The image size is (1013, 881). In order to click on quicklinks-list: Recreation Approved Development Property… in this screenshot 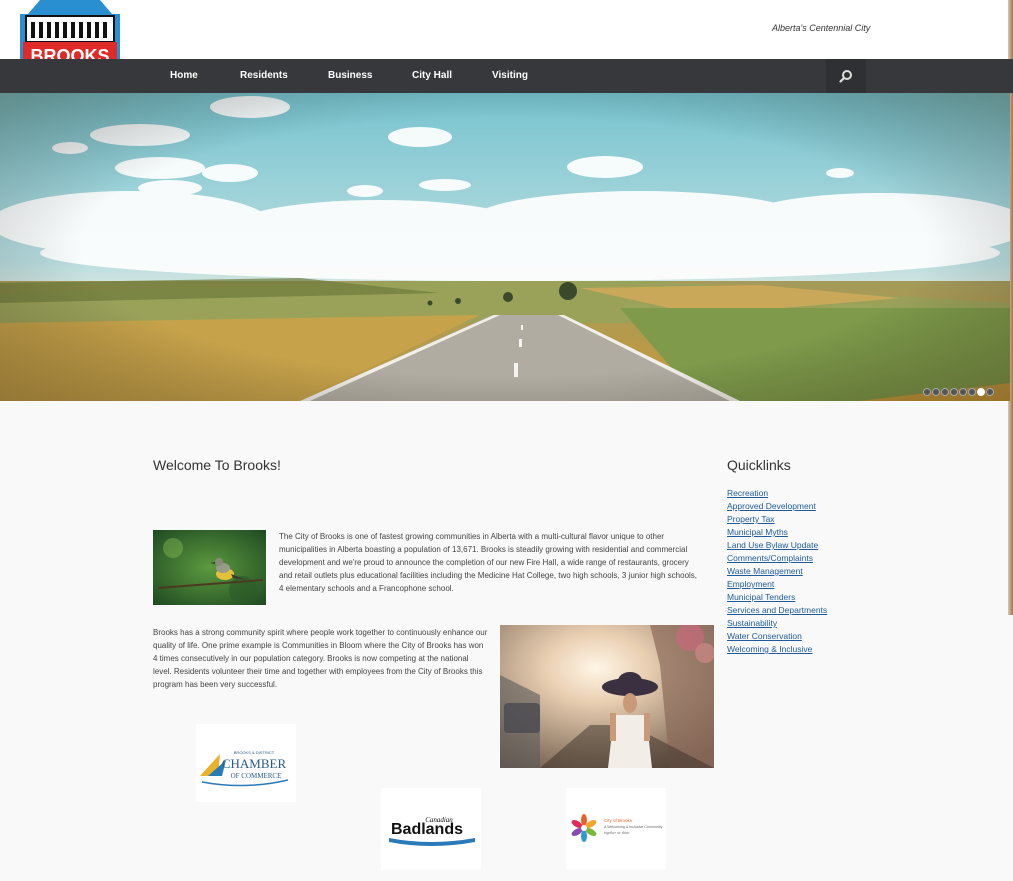, I will do `click(777, 569)`.